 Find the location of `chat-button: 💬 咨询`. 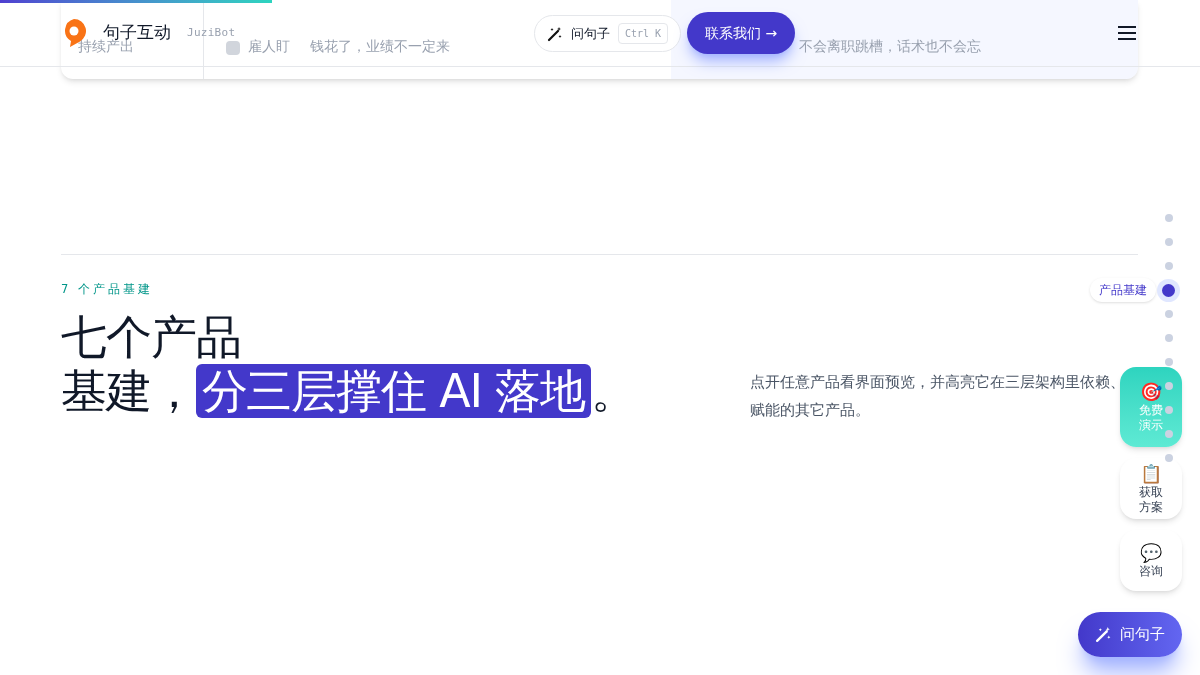

chat-button: 💬 咨询 is located at coordinates (1151, 560).